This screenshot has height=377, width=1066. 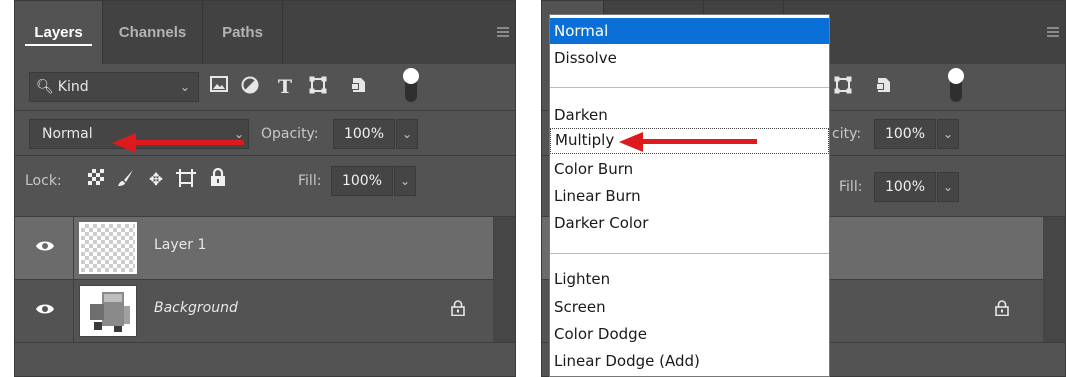 I want to click on chevron-down-icon: ⌄, so click(x=184, y=87).